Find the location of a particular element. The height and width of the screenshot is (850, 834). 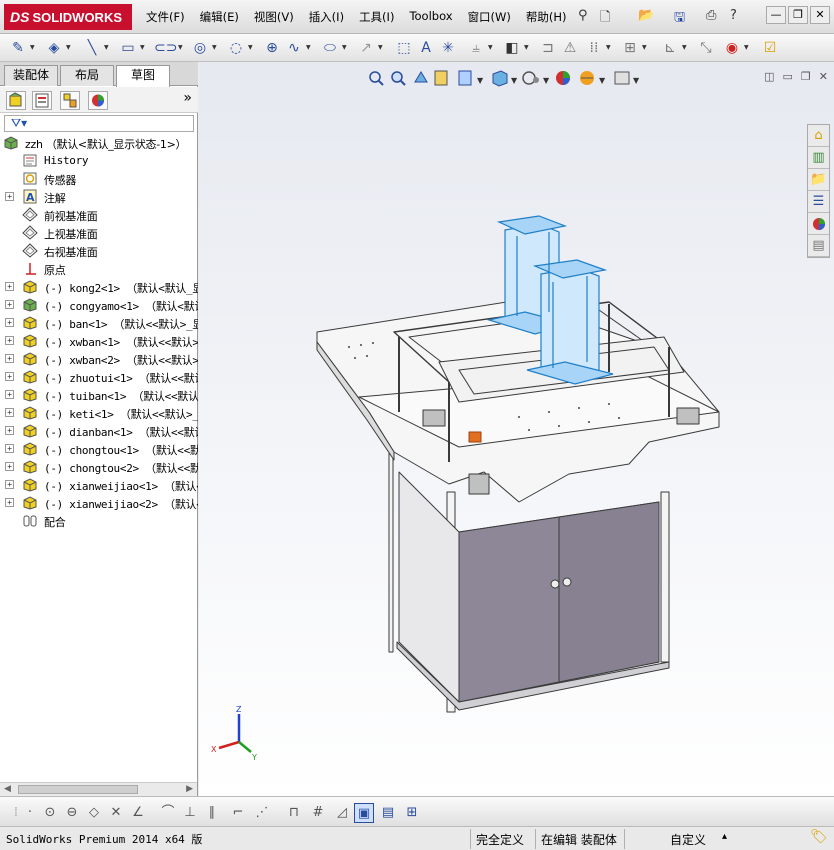

convert-entities-icon: ◧ is located at coordinates (512, 48).